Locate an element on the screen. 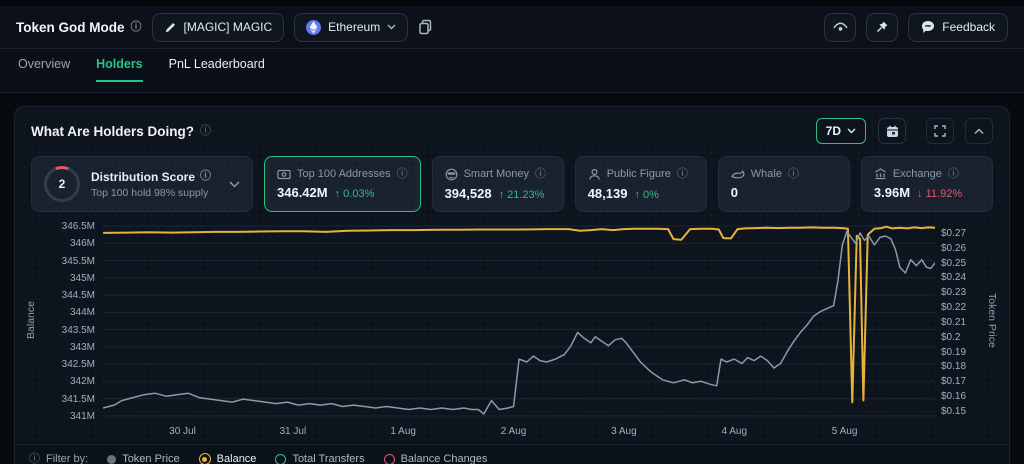  copy-icon is located at coordinates (425, 27).